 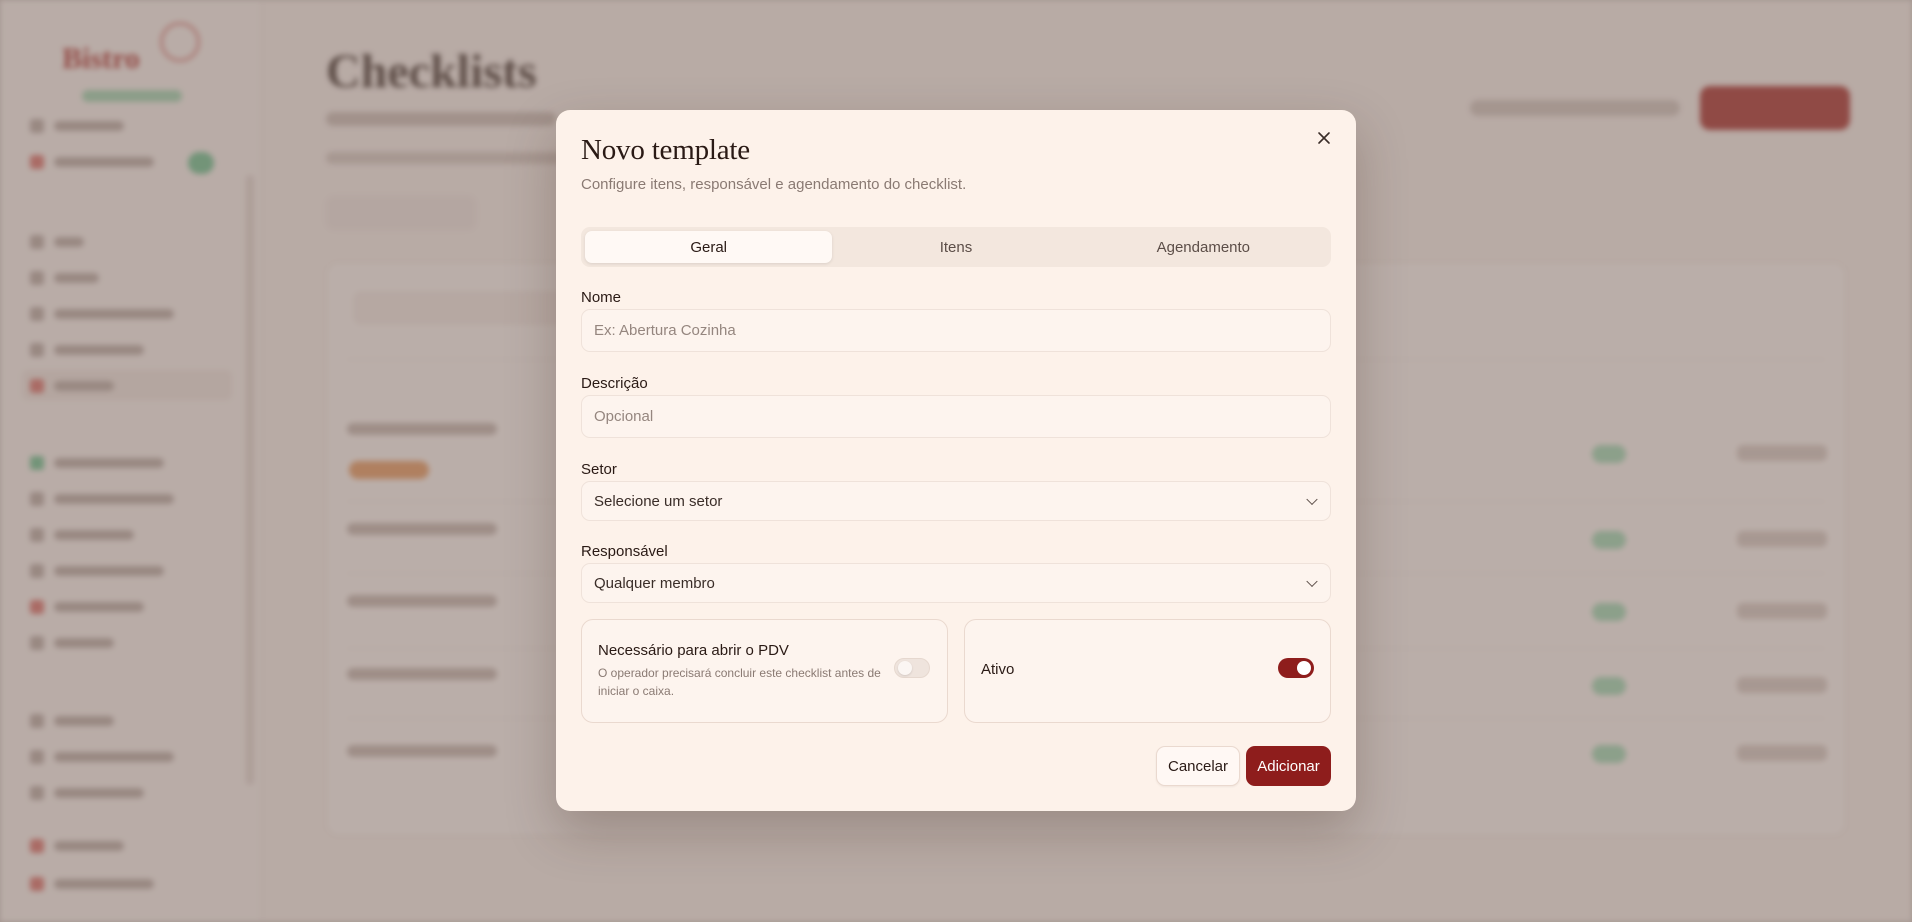 I want to click on close-icon-glyph, so click(x=1324, y=138).